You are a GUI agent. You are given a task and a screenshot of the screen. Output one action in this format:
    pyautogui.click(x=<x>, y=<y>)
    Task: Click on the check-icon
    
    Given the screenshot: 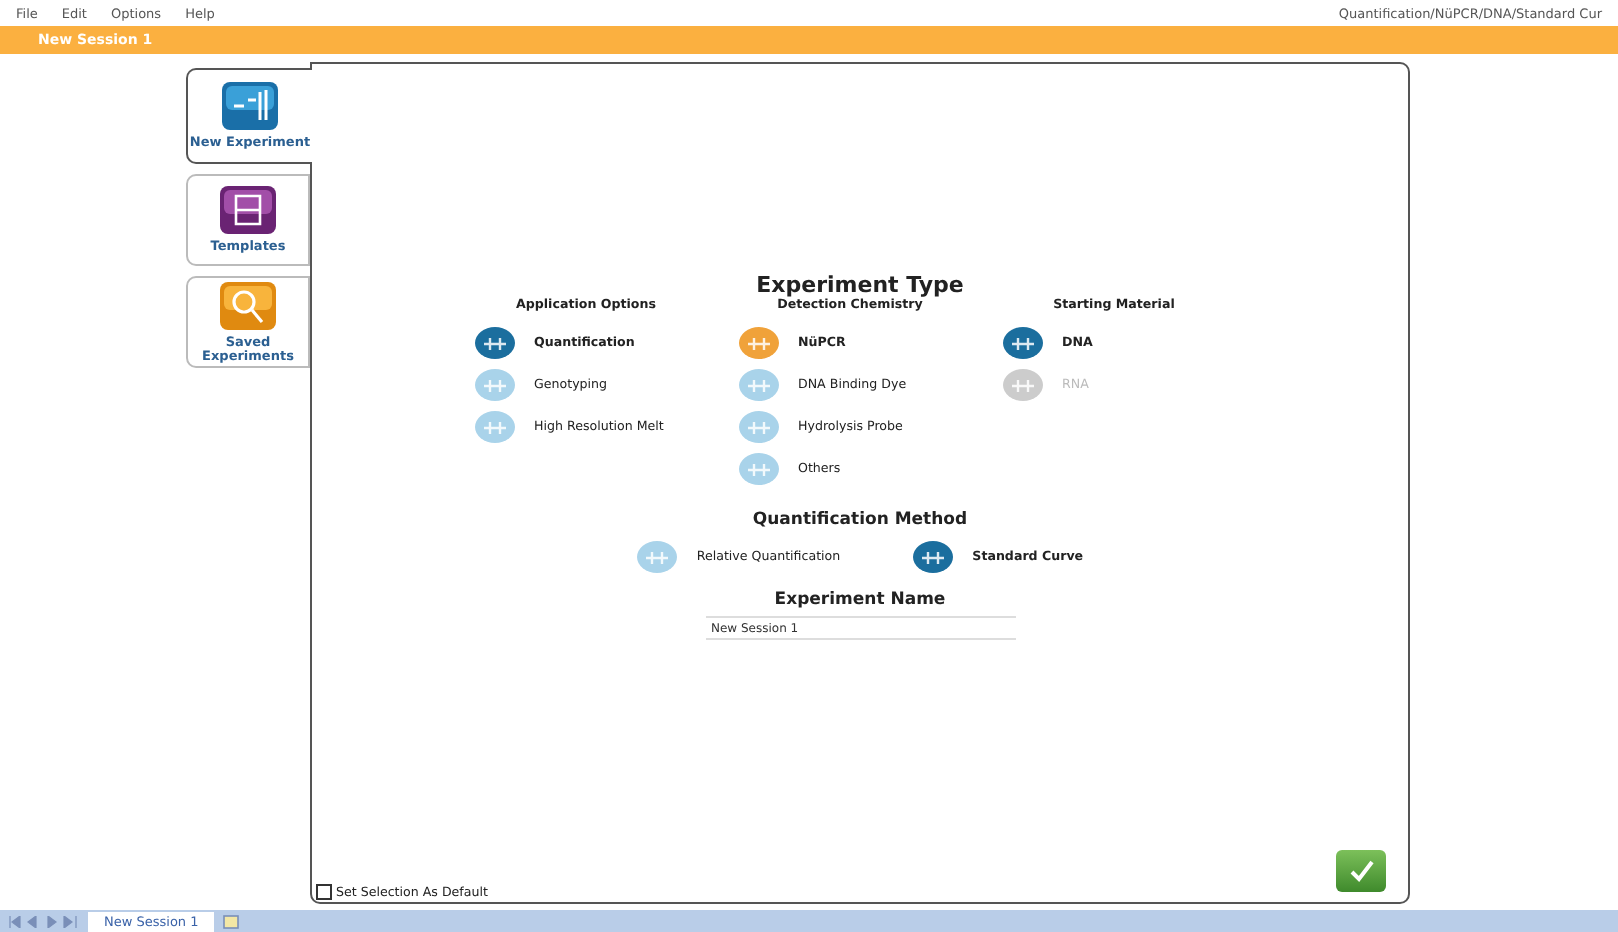 What is the action you would take?
    pyautogui.click(x=1361, y=871)
    